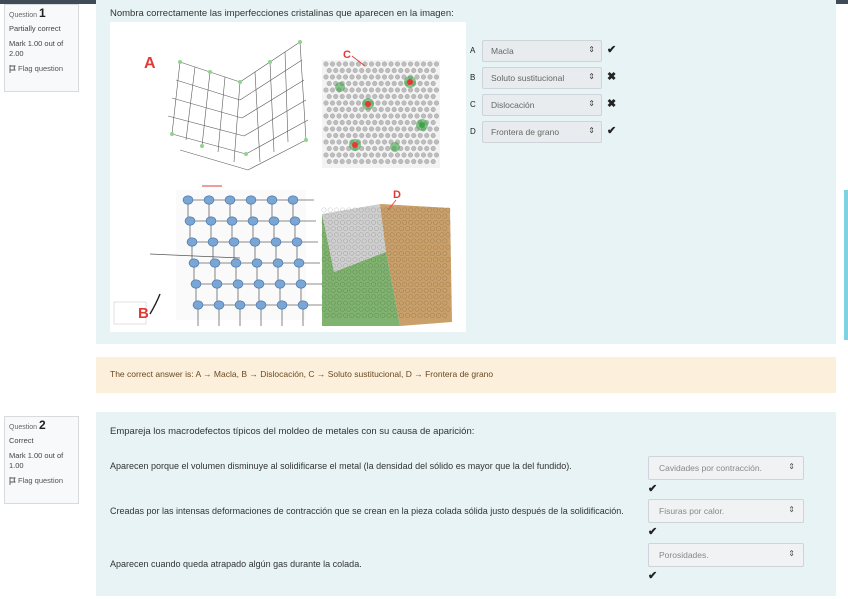 This screenshot has height=599, width=848. Describe the element at coordinates (386, 262) in the screenshot. I see `grain-boundary-diagram` at that location.